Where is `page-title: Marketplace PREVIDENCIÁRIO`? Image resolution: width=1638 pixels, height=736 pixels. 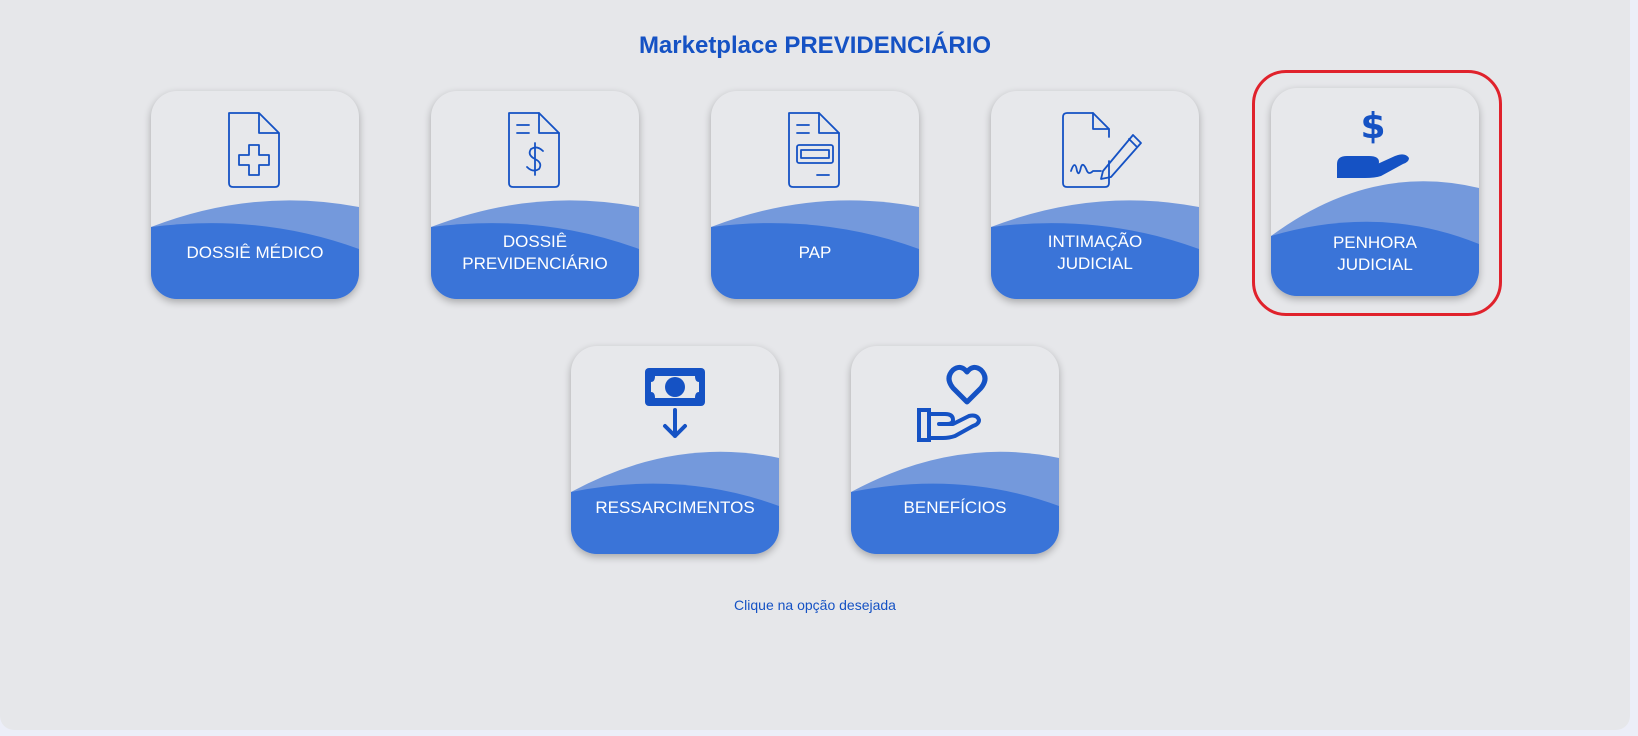
page-title: Marketplace PREVIDENCIÁRIO is located at coordinates (815, 45).